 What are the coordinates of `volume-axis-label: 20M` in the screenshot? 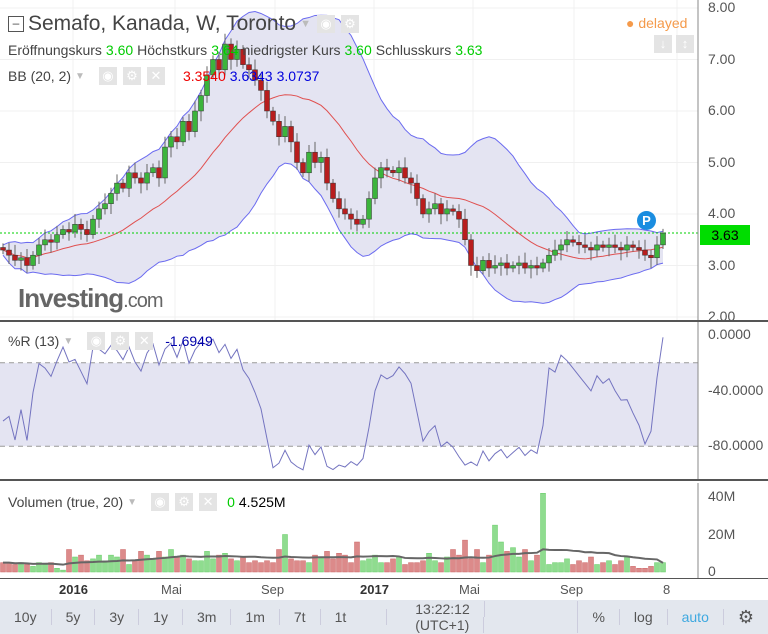 It's located at (722, 533).